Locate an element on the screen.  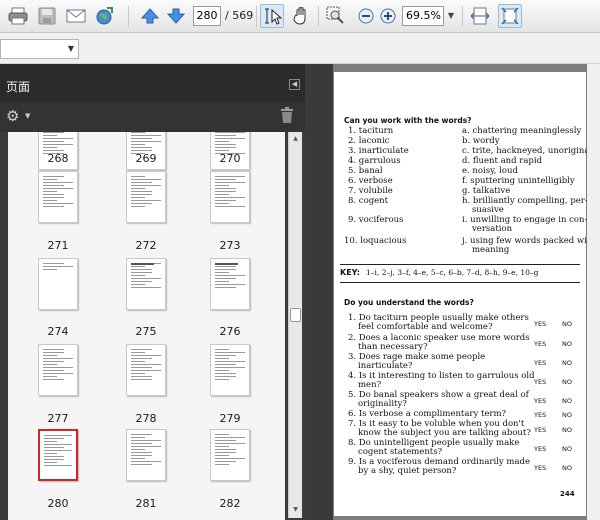
question-line: feel comfortable and welcome? is located at coordinates (425, 327).